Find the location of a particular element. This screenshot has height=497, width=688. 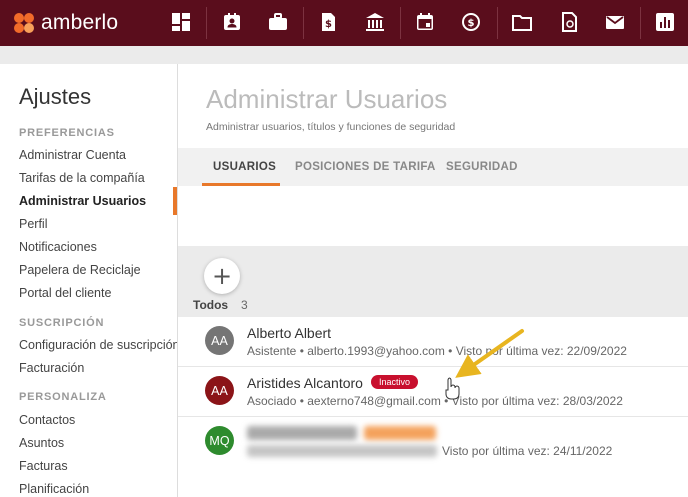

sidebar-item-configuracion-suscripcion: Configuración de suscripción is located at coordinates (98, 345).